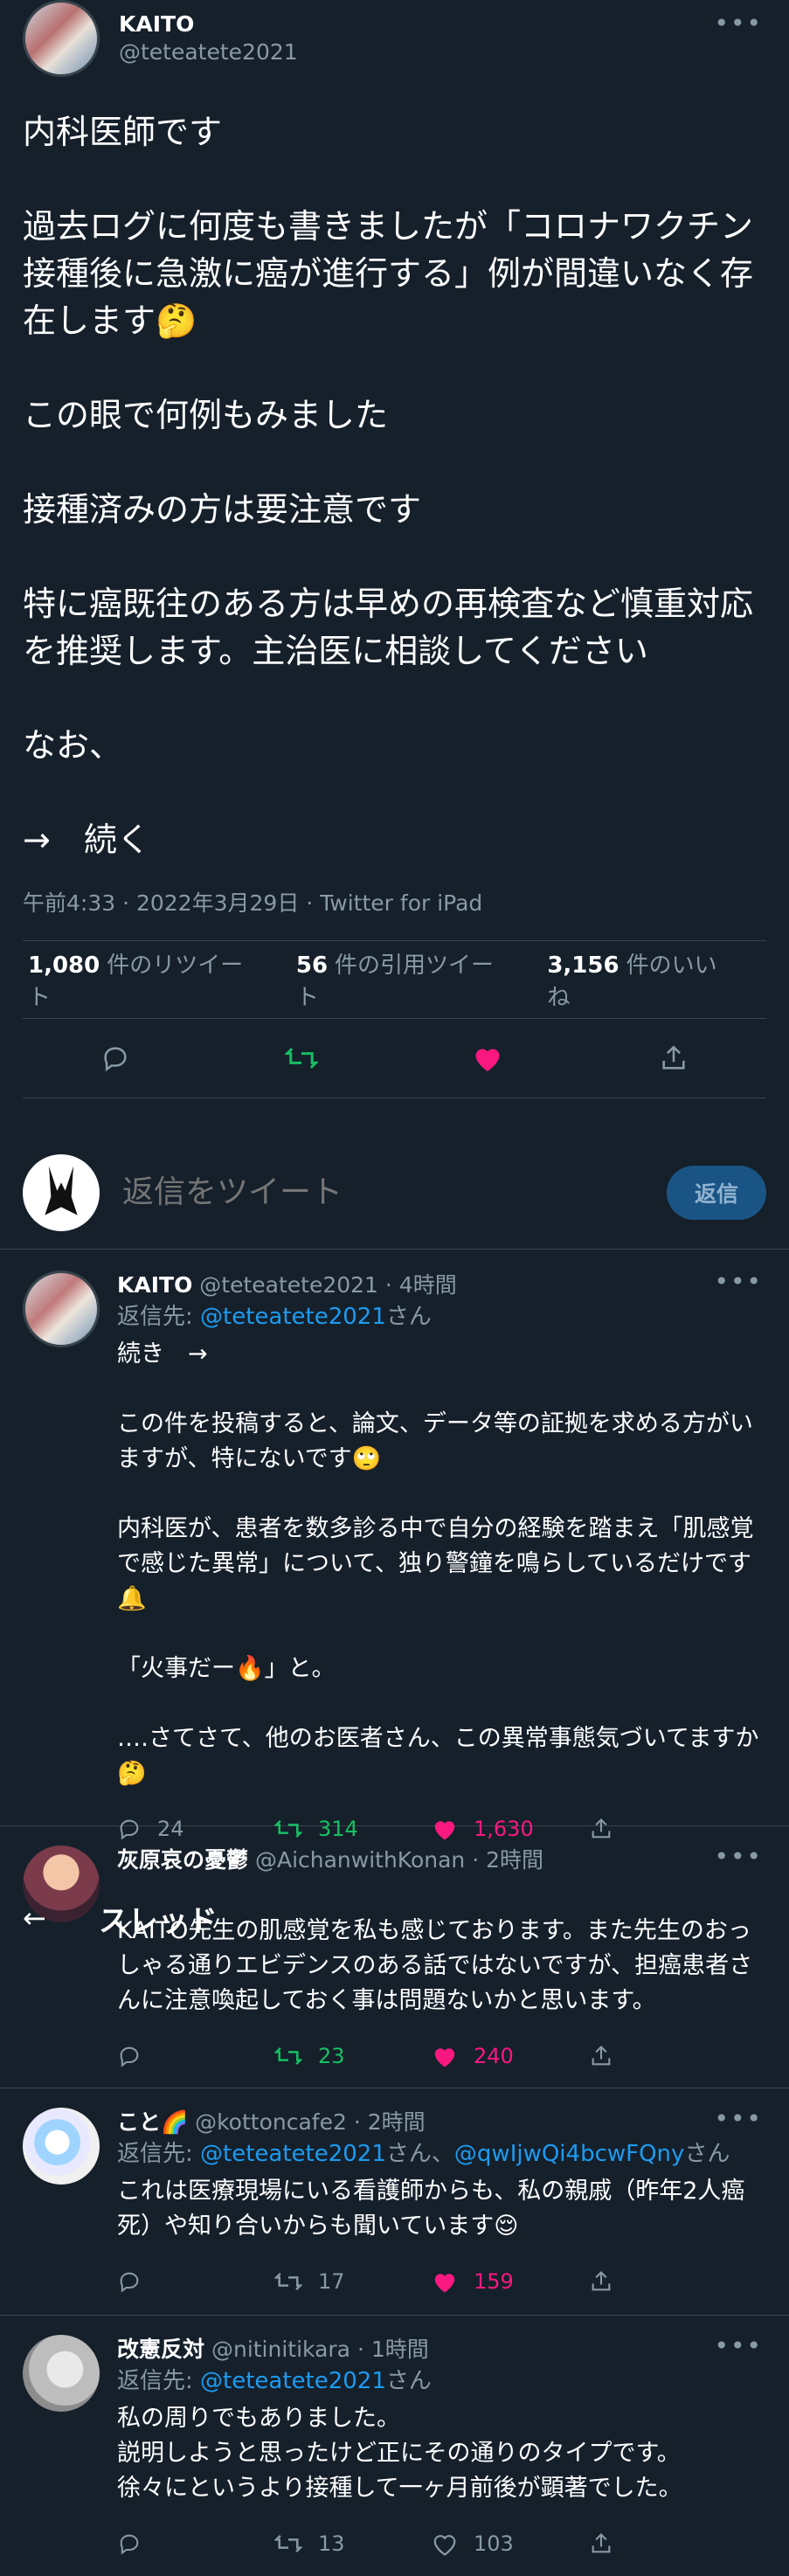 The width and height of the screenshot is (789, 2576). What do you see at coordinates (423, 2154) in the screenshot?
I see `reply-to-line: 返信先: @teteatete2021さん、@qwIjwQi4bcwFQnyさん` at bounding box center [423, 2154].